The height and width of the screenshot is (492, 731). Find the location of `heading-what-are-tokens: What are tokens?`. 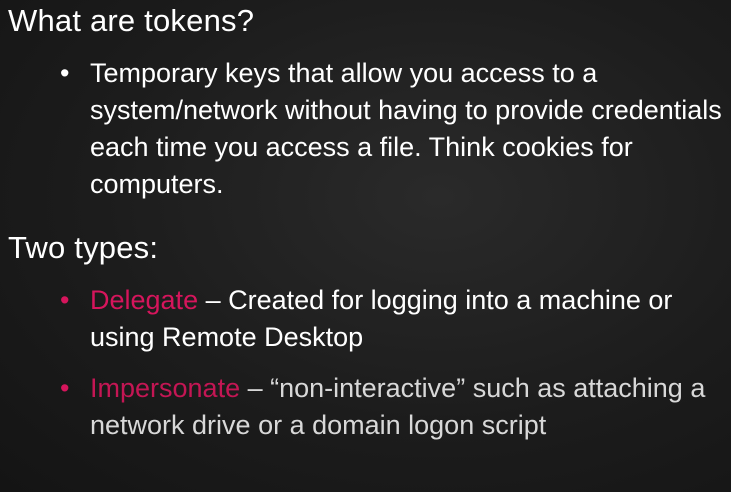

heading-what-are-tokens: What are tokens? is located at coordinates (131, 20).